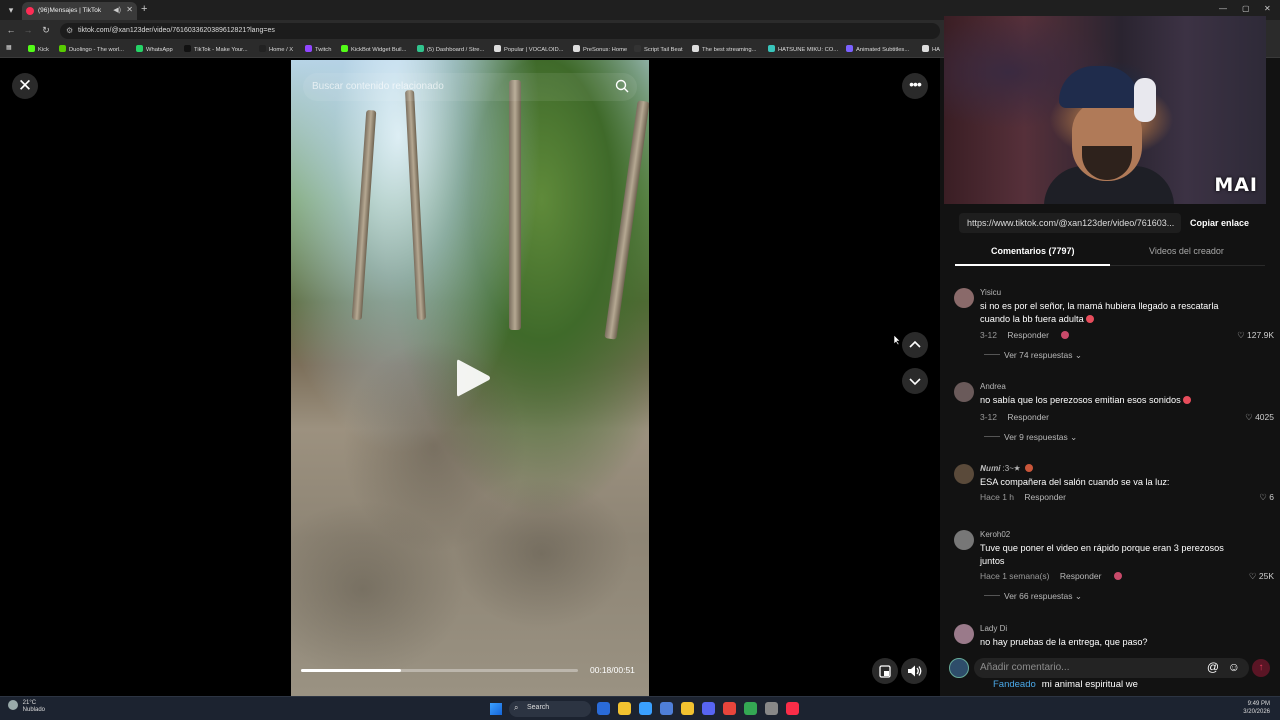 This screenshot has width=1280, height=720. What do you see at coordinates (281, 50) in the screenshot?
I see `bookmark-label: Home / X` at bounding box center [281, 50].